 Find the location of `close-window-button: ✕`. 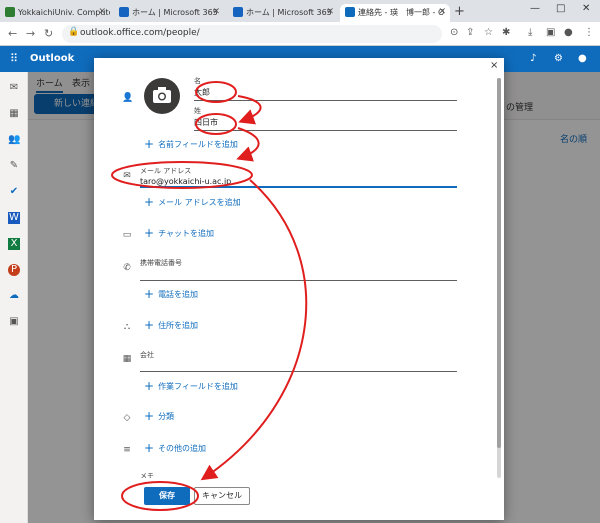

close-window-button: ✕ is located at coordinates (586, 8).